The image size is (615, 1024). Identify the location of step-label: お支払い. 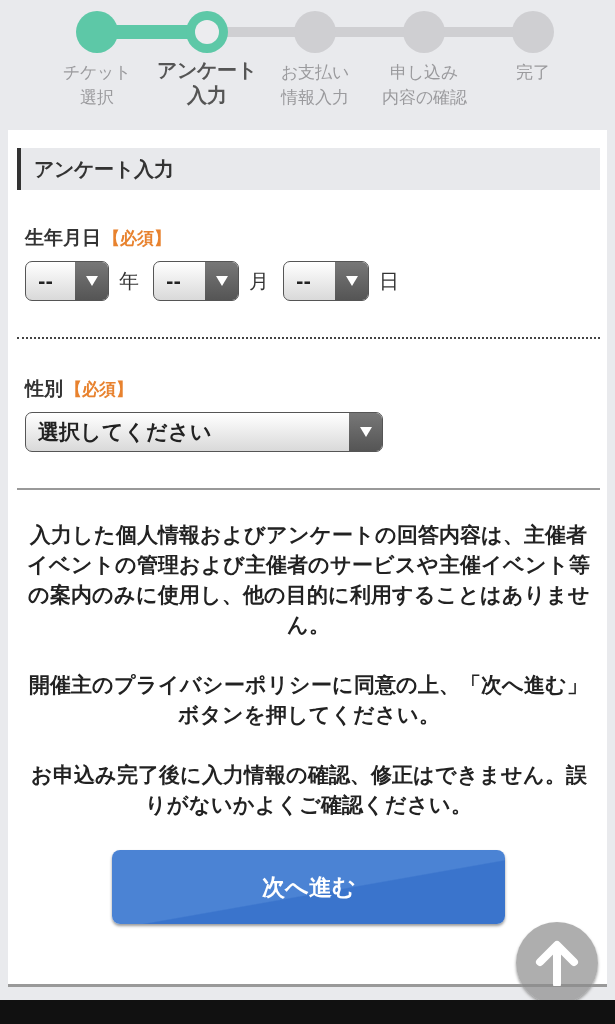
(315, 72).